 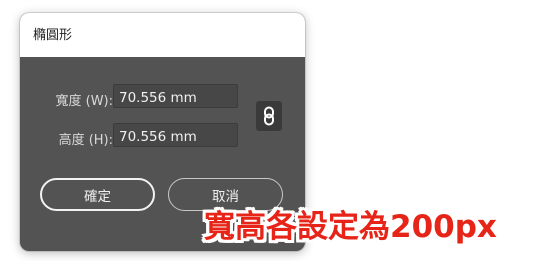 I want to click on chain-link-icon, so click(x=269, y=116).